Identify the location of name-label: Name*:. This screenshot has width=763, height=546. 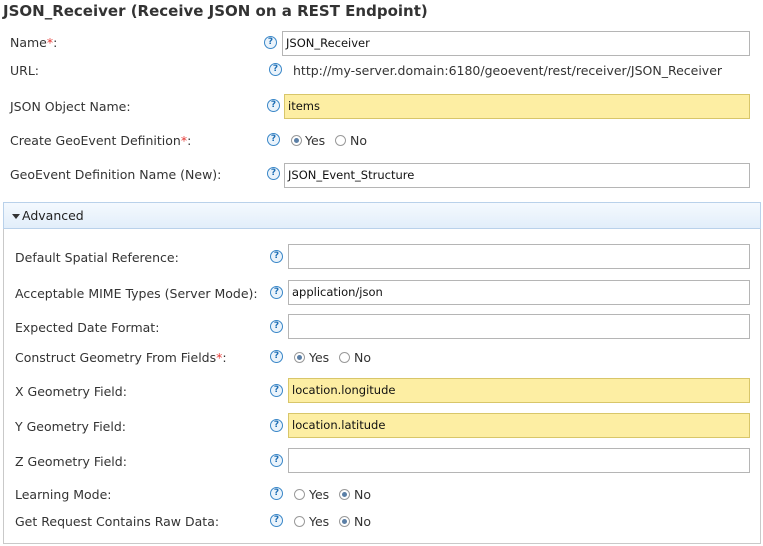
(34, 42).